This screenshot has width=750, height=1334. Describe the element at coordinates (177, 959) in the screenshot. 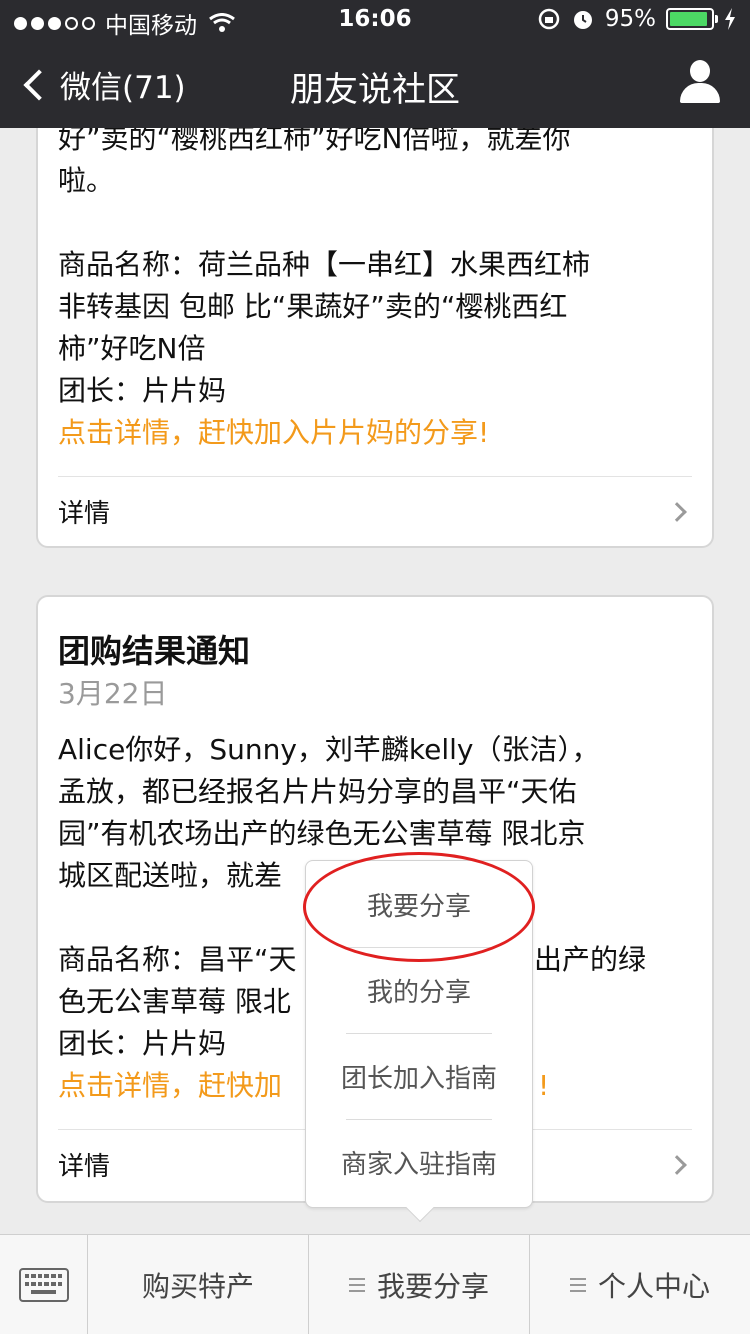

I see `product-line-start: 商品名称：昌平“天` at that location.